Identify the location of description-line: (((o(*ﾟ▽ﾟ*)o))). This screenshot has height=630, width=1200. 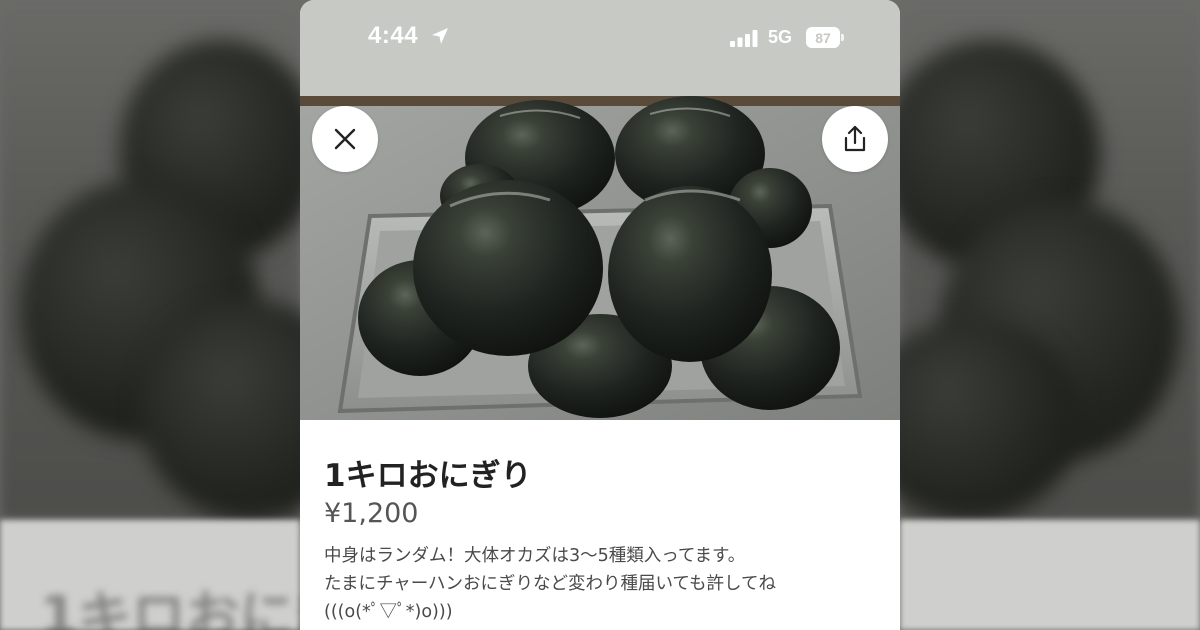
(388, 612).